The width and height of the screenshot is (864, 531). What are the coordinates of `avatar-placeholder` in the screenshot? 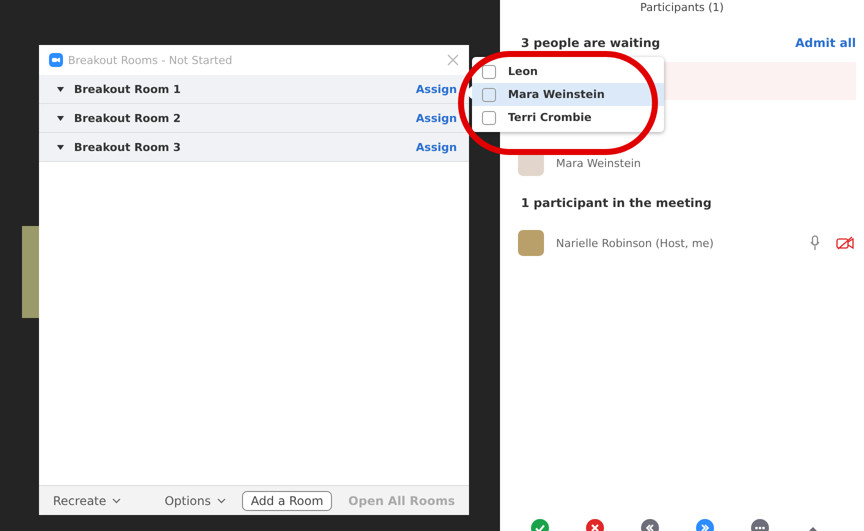 It's located at (531, 243).